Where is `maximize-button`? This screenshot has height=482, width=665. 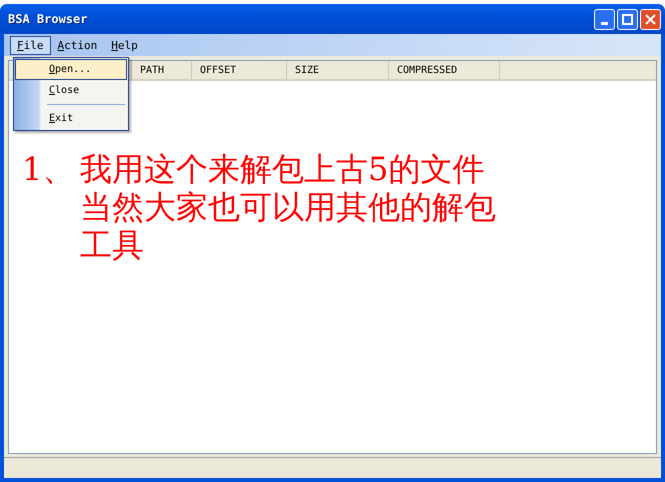
maximize-button is located at coordinates (627, 19).